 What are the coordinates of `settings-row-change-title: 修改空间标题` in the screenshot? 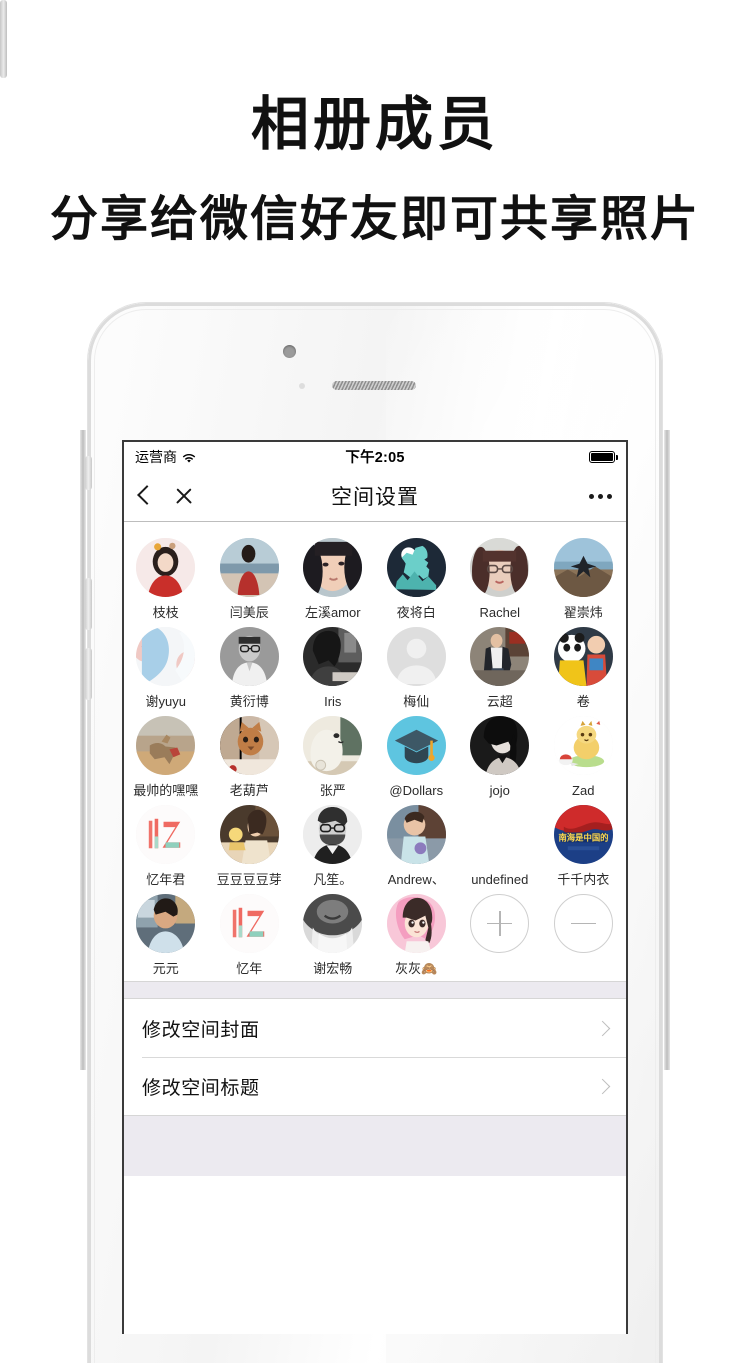 It's located at (375, 1086).